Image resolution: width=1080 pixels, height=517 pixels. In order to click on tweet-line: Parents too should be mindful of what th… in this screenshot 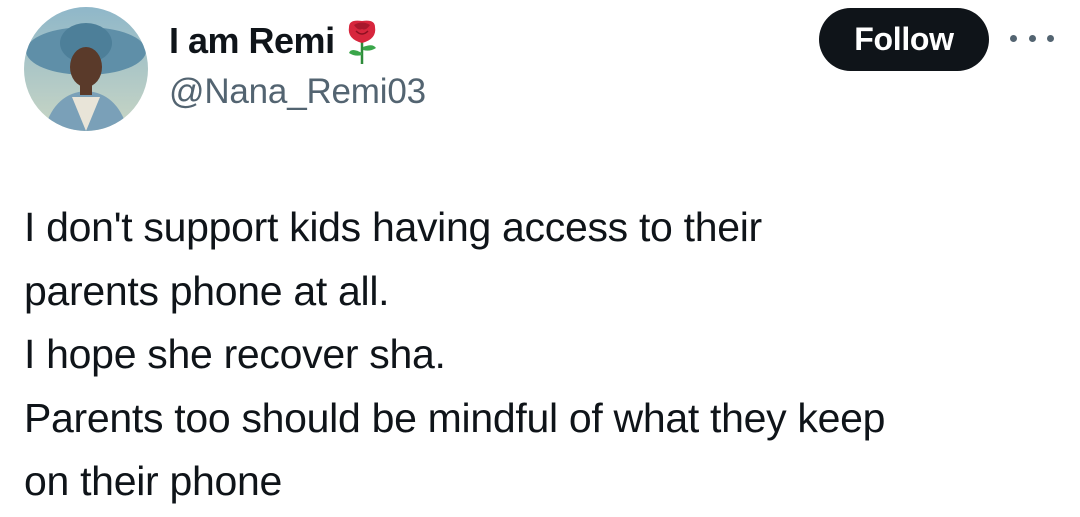, I will do `click(455, 417)`.